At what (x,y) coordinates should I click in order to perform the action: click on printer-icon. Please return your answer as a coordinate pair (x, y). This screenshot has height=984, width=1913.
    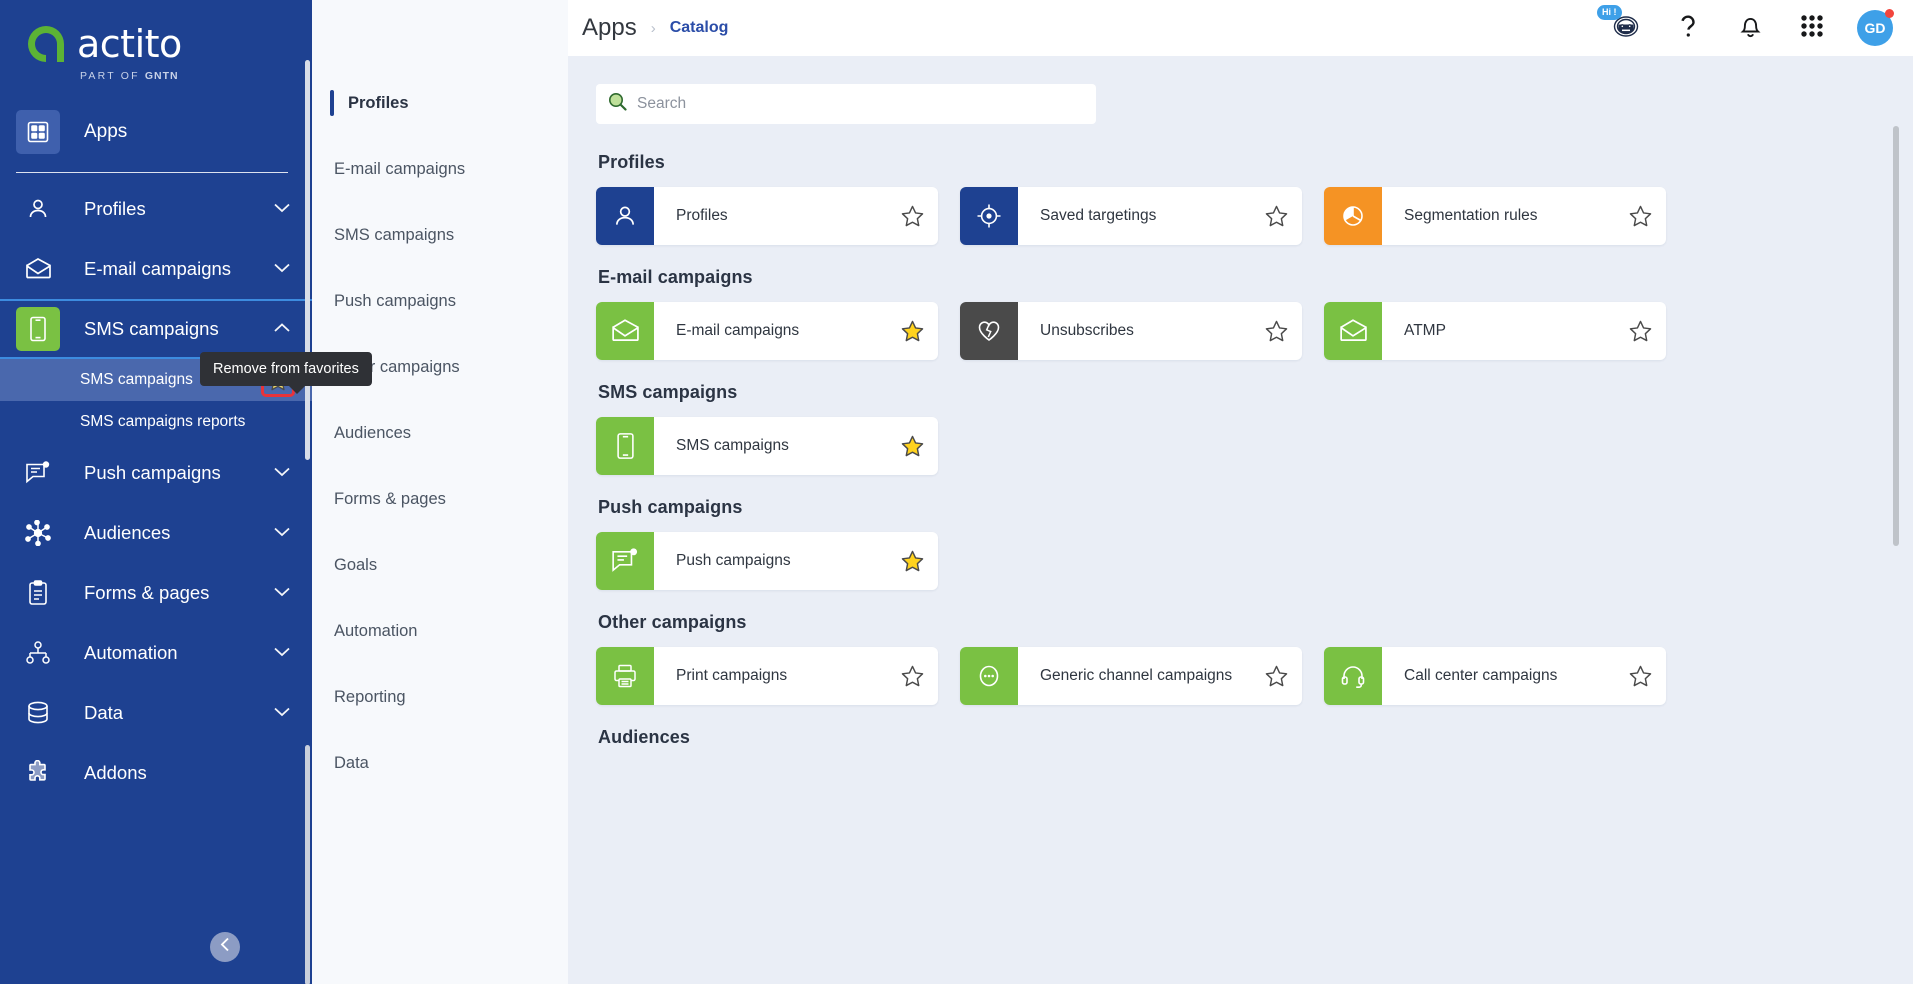
    Looking at the image, I should click on (625, 676).